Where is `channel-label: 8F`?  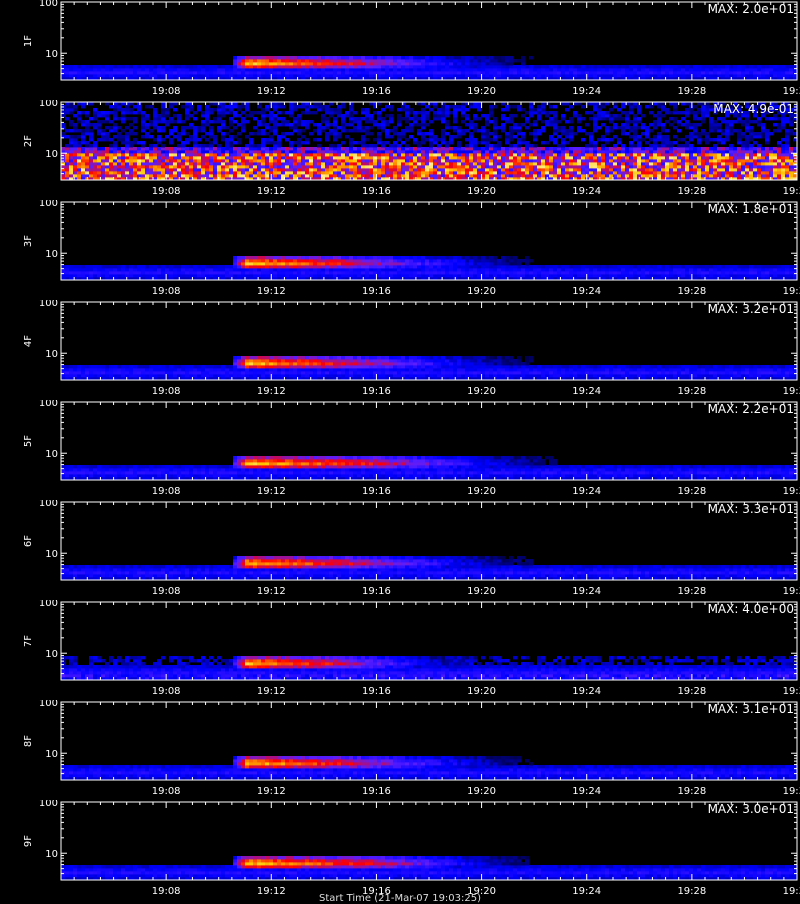
channel-label: 8F is located at coordinates (28, 741).